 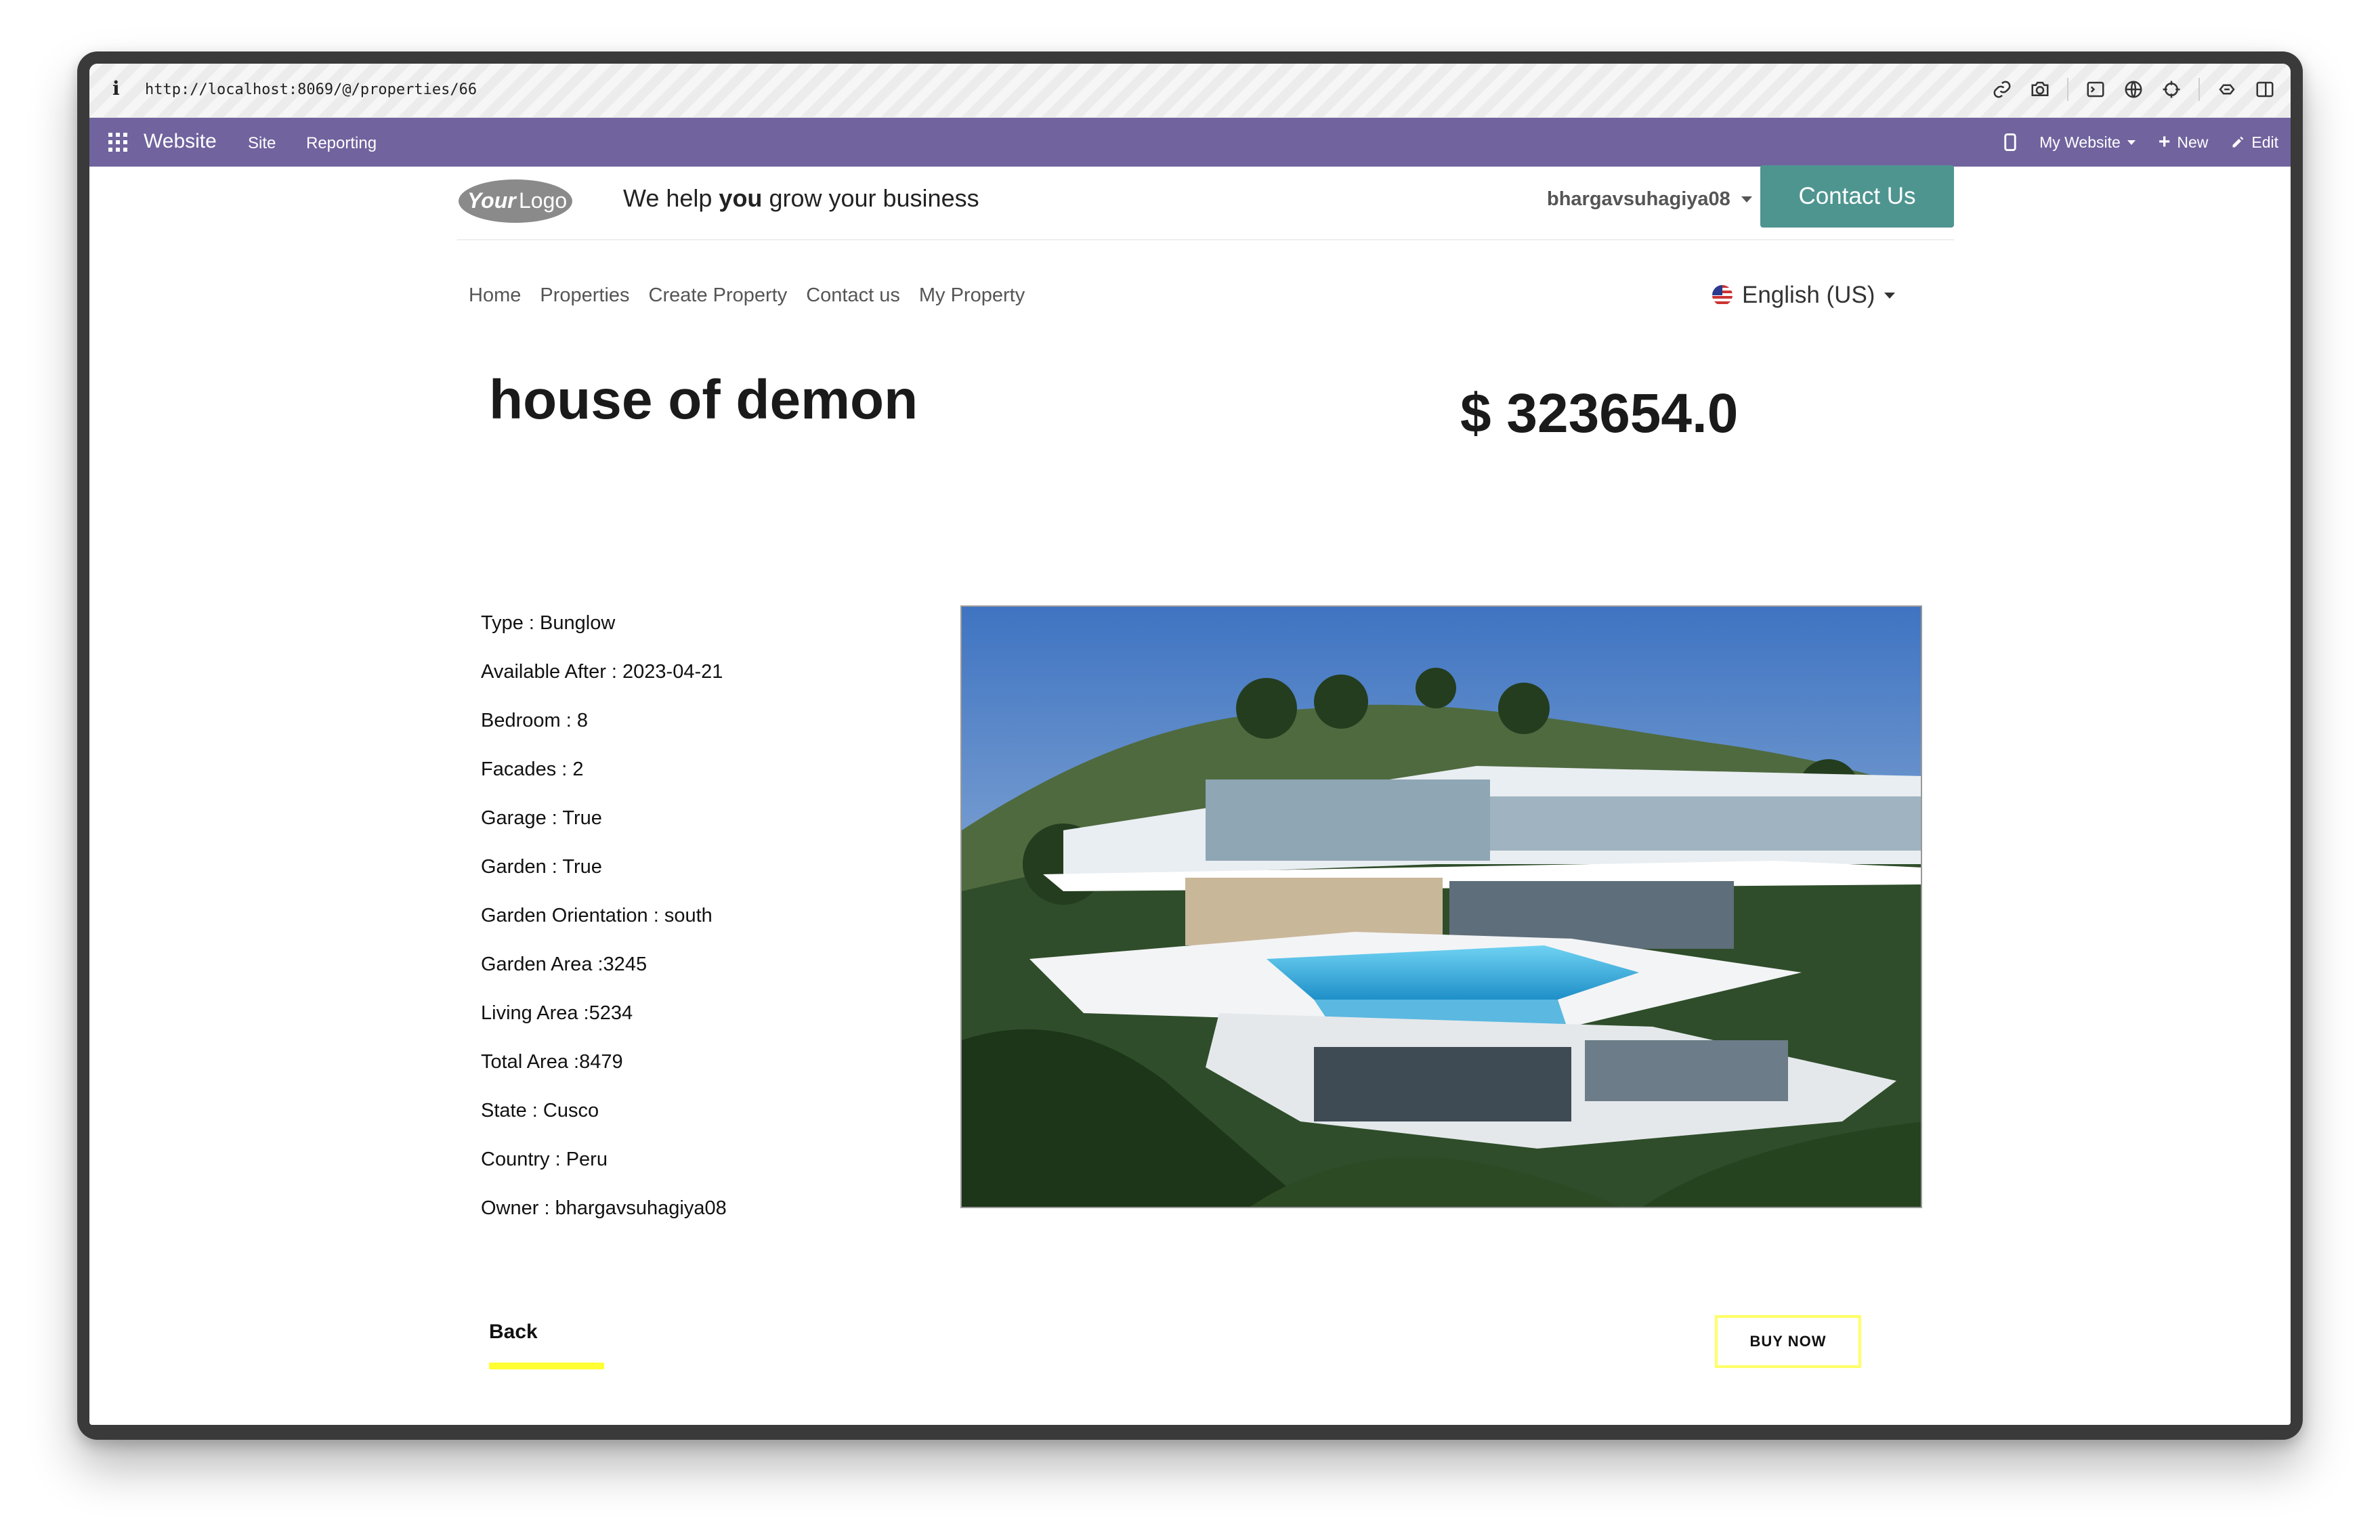 What do you see at coordinates (718, 295) in the screenshot?
I see `nav-create-property: Create Property` at bounding box center [718, 295].